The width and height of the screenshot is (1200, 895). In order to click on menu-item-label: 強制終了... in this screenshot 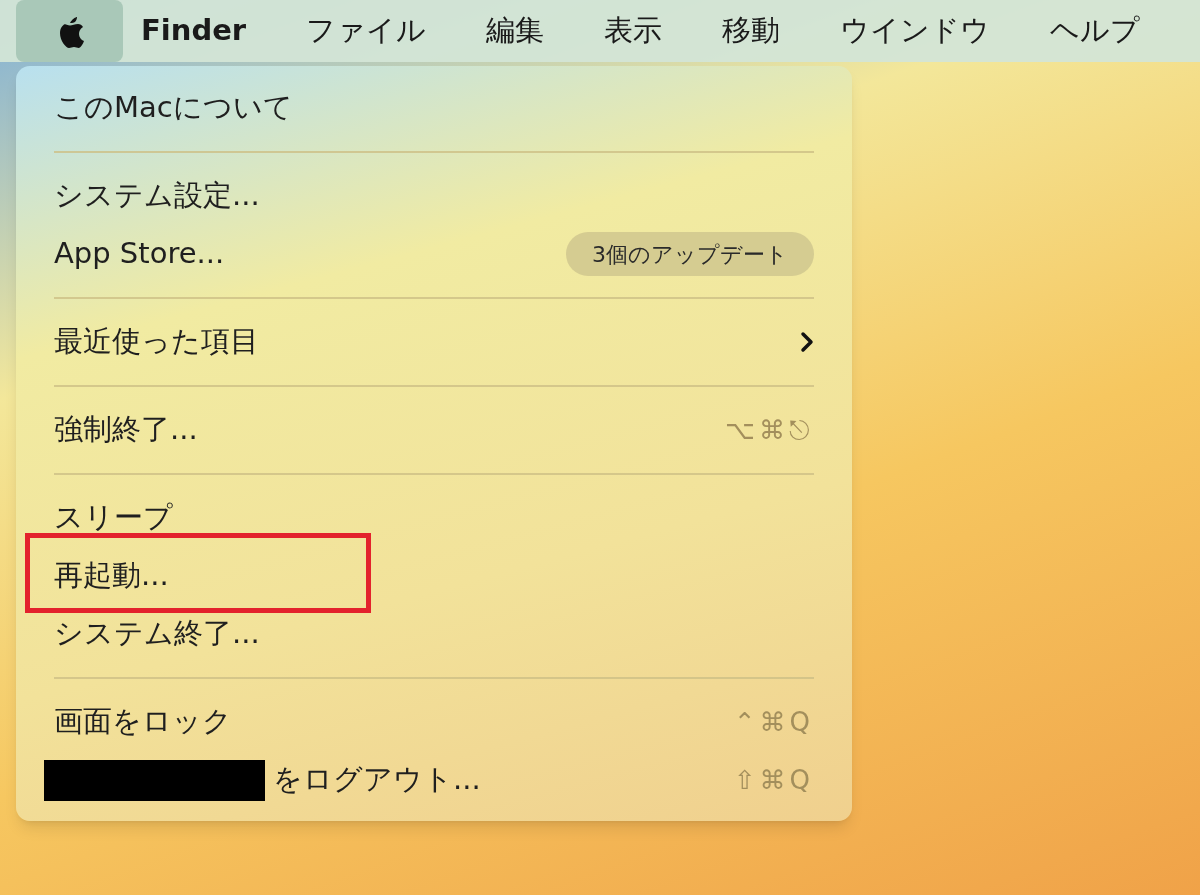, I will do `click(126, 430)`.